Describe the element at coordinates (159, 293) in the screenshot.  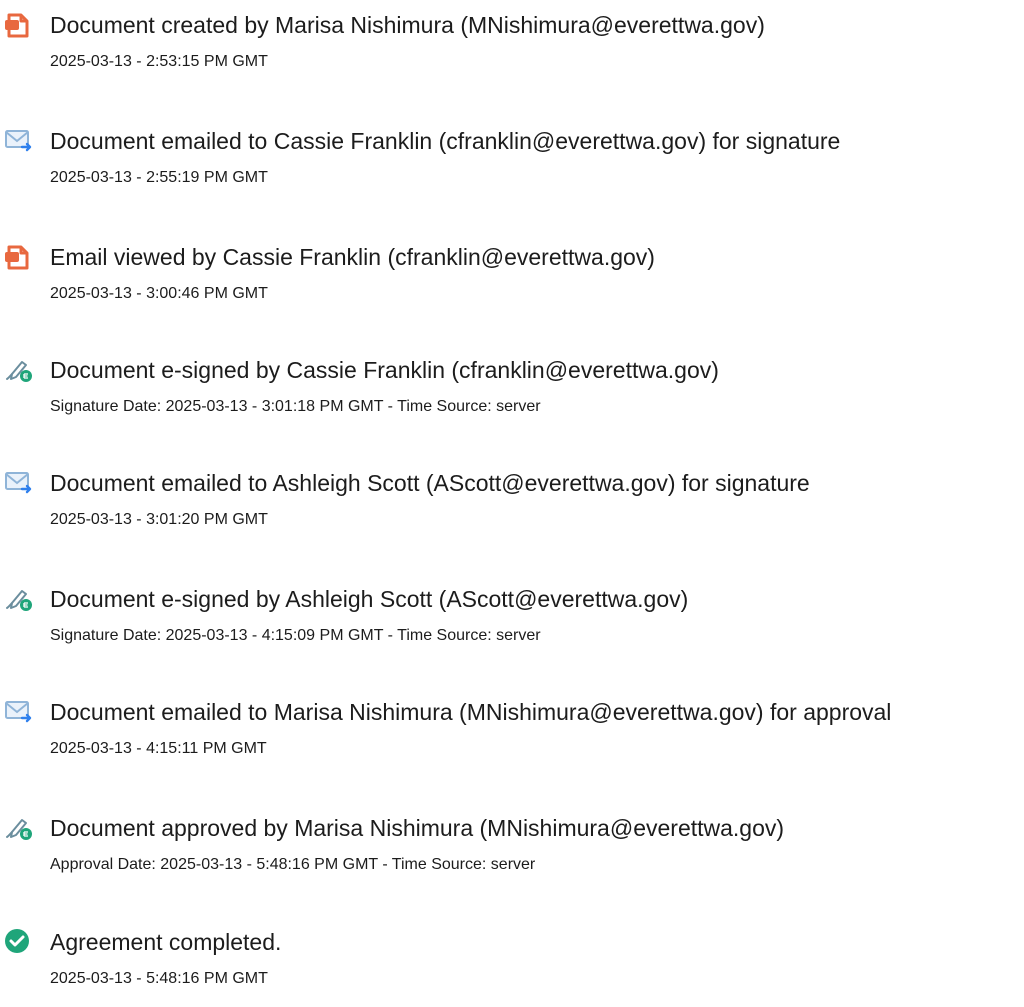
I see `event-timestamp: 2025-03-13 - 3:00:46 PM GMT` at that location.